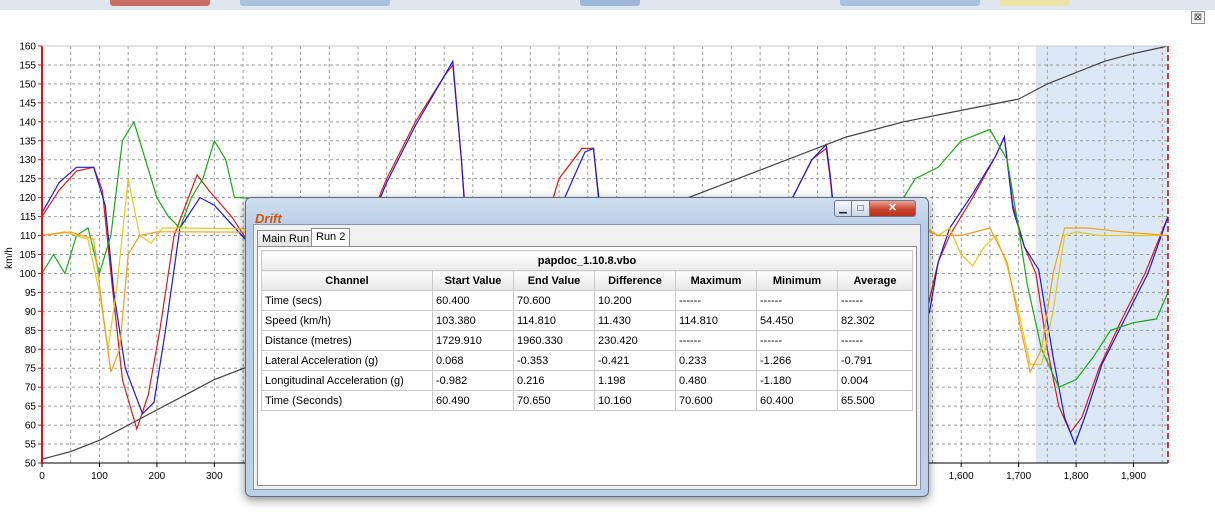  What do you see at coordinates (1018, 476) in the screenshot?
I see `x-tick-label: 1,700` at bounding box center [1018, 476].